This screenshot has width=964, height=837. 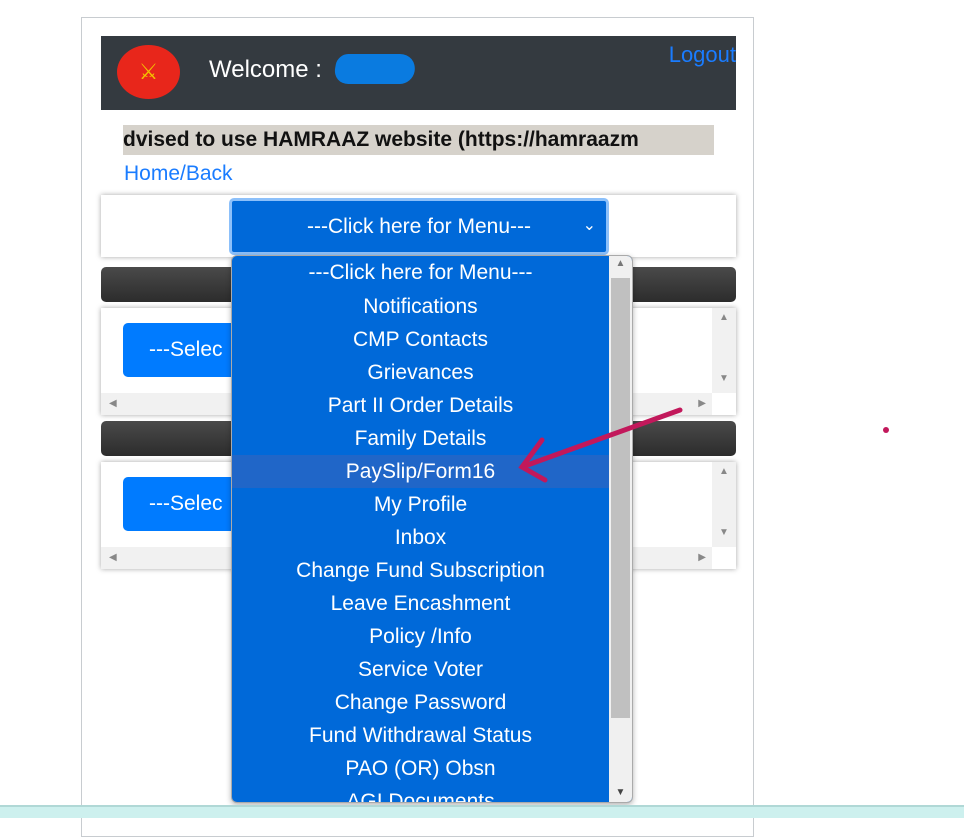 I want to click on bottom-bar, so click(x=482, y=811).